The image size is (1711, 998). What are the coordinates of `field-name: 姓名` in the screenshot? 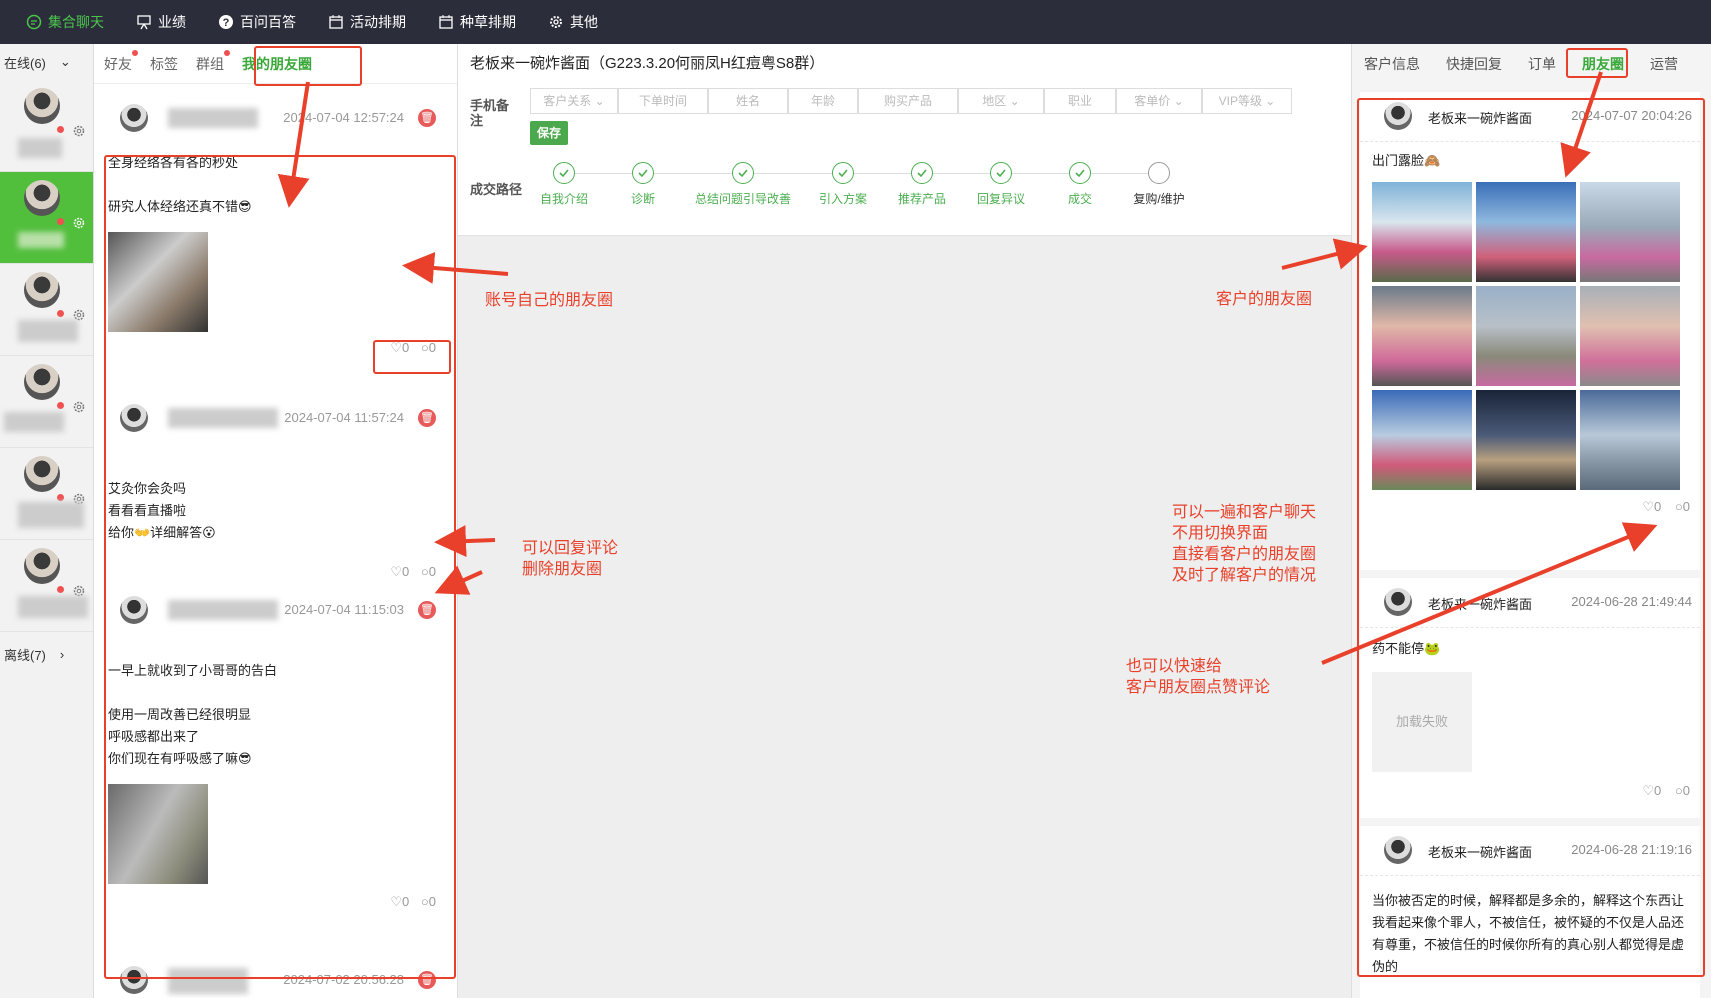 It's located at (748, 101).